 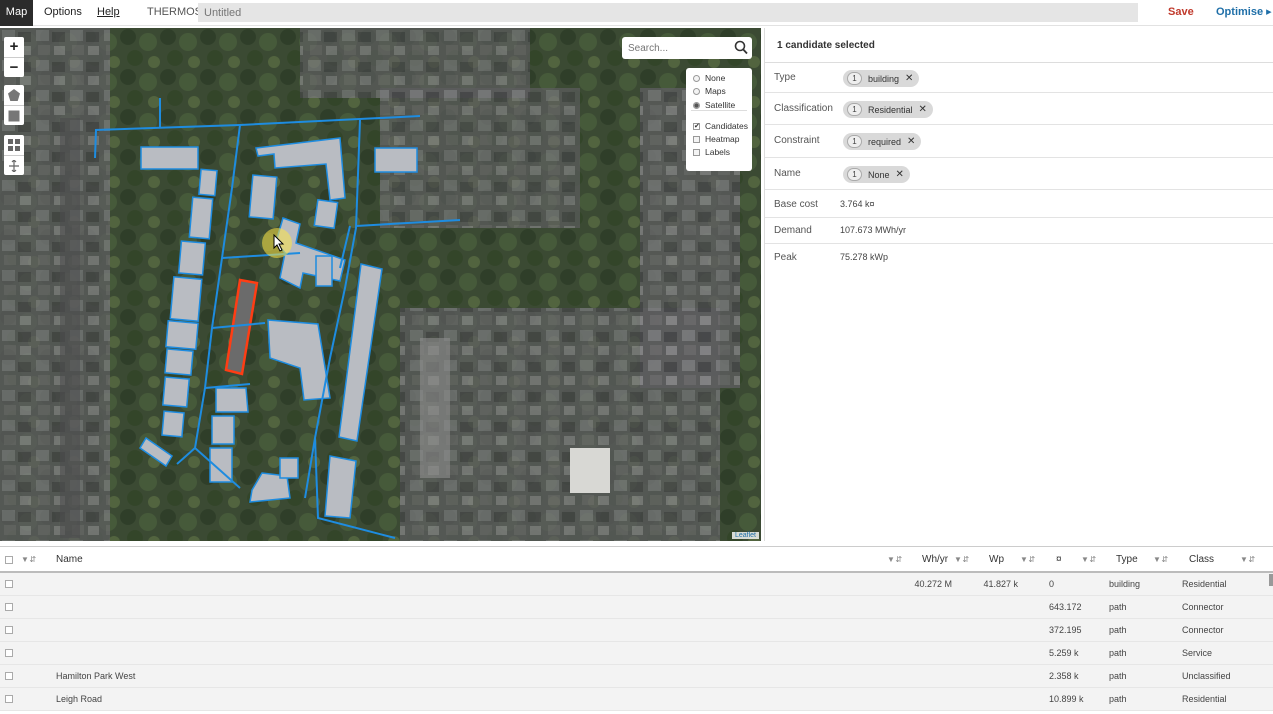 What do you see at coordinates (9, 560) in the screenshot?
I see `select-all-checkbox` at bounding box center [9, 560].